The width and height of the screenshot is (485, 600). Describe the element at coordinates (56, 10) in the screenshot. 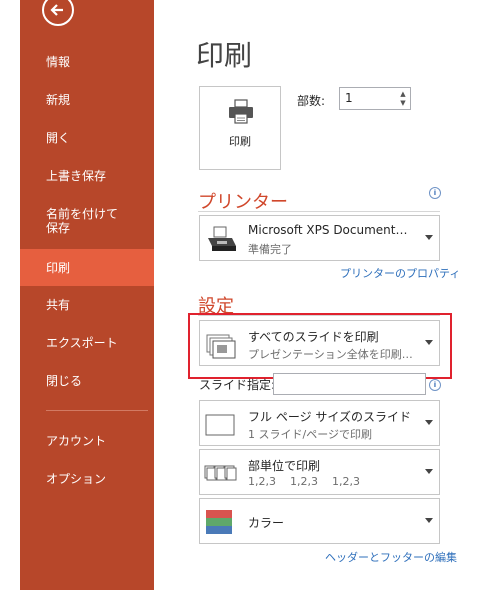

I see `back-arrow-icon` at that location.